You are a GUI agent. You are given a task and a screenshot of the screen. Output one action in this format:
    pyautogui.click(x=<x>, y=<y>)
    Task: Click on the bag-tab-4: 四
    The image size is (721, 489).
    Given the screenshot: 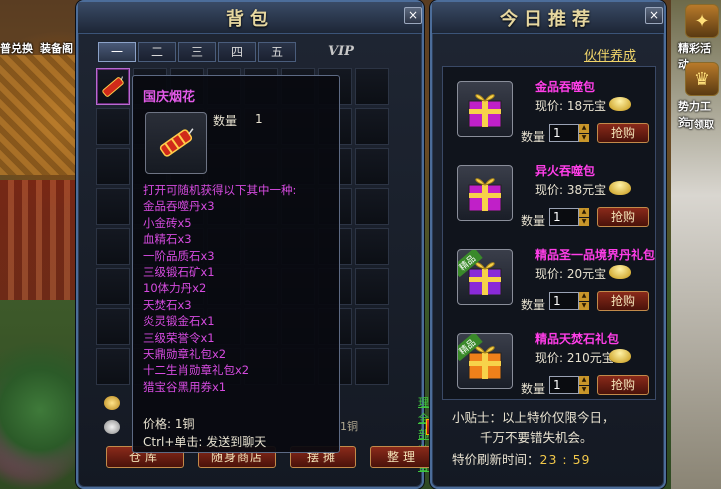 What is the action you would take?
    pyautogui.click(x=237, y=52)
    